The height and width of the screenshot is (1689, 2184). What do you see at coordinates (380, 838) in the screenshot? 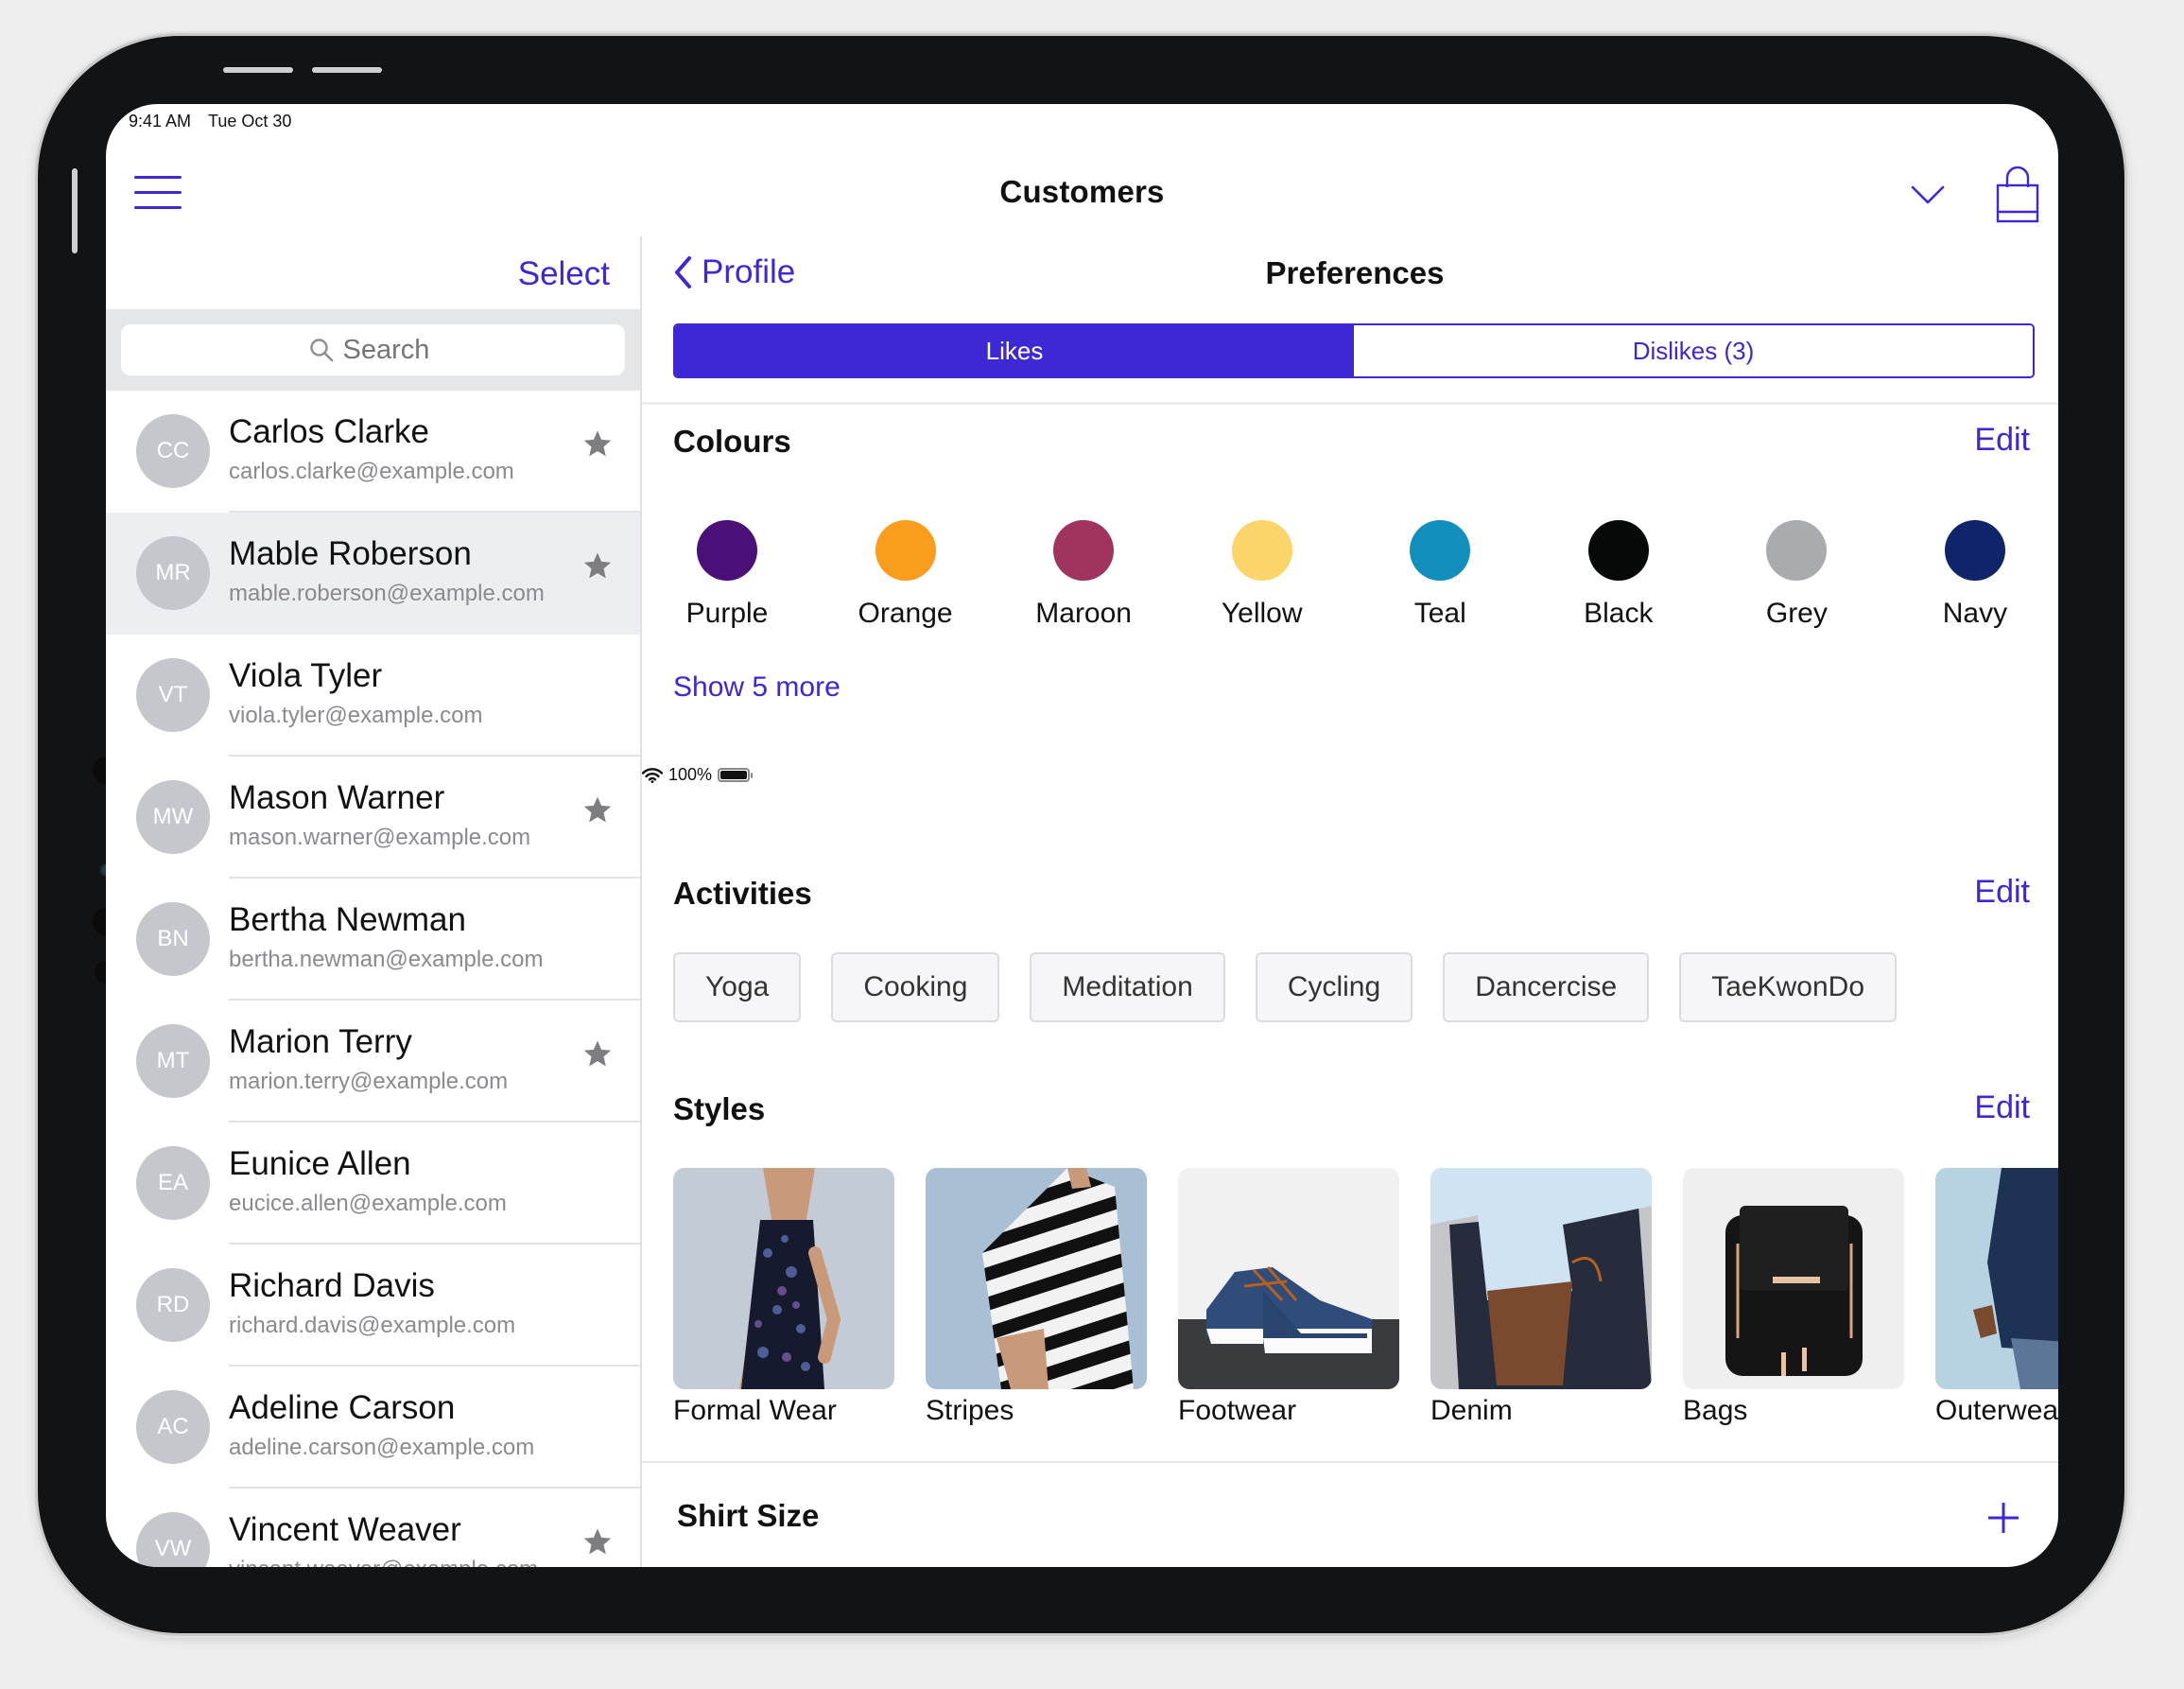
I see `customer-email: mason.warner@example.com` at bounding box center [380, 838].